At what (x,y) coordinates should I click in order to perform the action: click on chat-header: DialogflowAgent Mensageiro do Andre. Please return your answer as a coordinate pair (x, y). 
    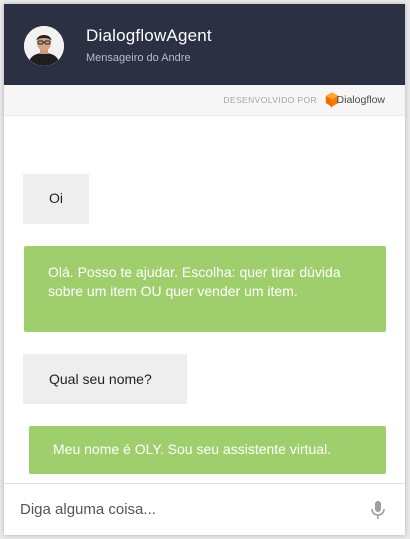
    Looking at the image, I should click on (204, 44).